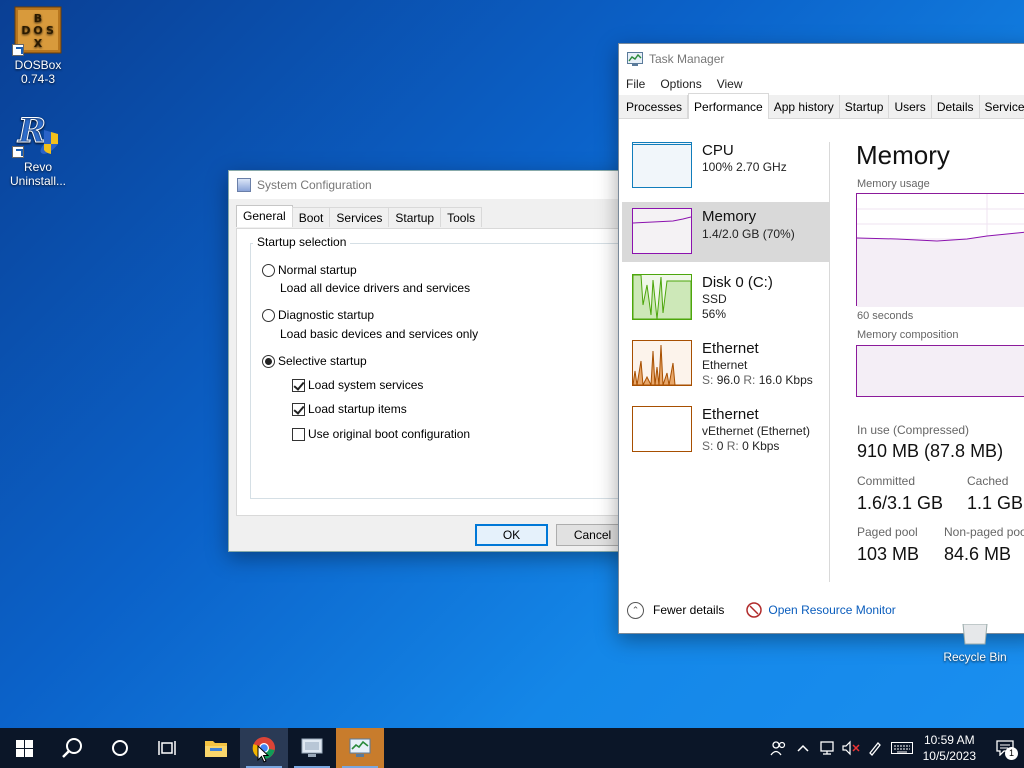 This screenshot has width=1024, height=768. What do you see at coordinates (754, 610) in the screenshot?
I see `resource-monitor-icon` at bounding box center [754, 610].